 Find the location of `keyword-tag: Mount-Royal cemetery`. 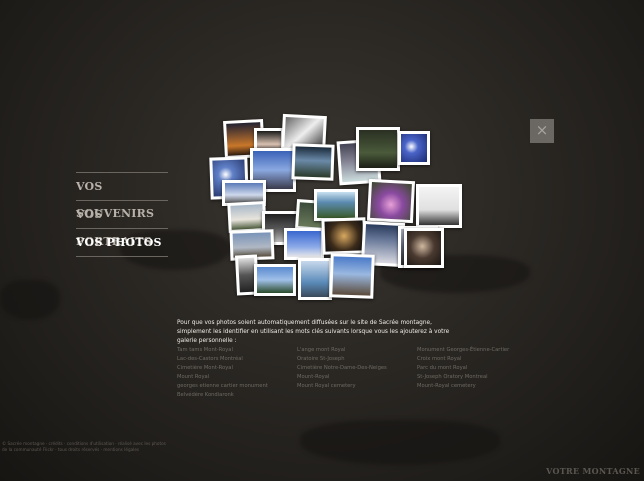

keyword-tag: Mount-Royal cemetery is located at coordinates (477, 386).